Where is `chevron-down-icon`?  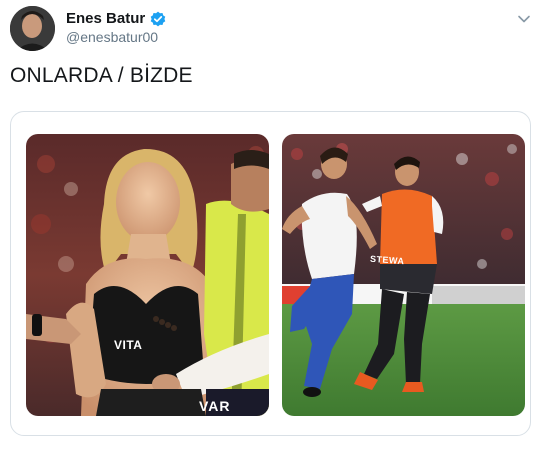 chevron-down-icon is located at coordinates (524, 19).